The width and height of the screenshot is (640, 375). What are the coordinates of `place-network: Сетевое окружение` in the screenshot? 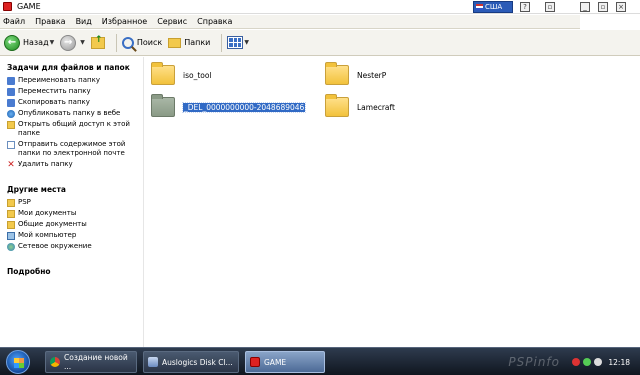 It's located at (75, 246).